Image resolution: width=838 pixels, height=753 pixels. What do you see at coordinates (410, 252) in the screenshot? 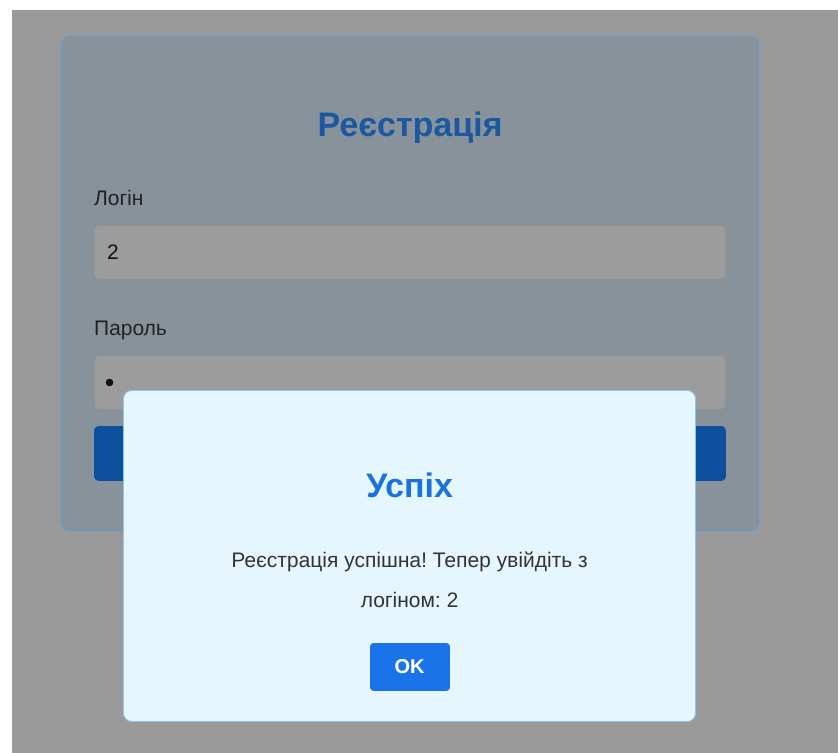
I see `input-field: 2` at bounding box center [410, 252].